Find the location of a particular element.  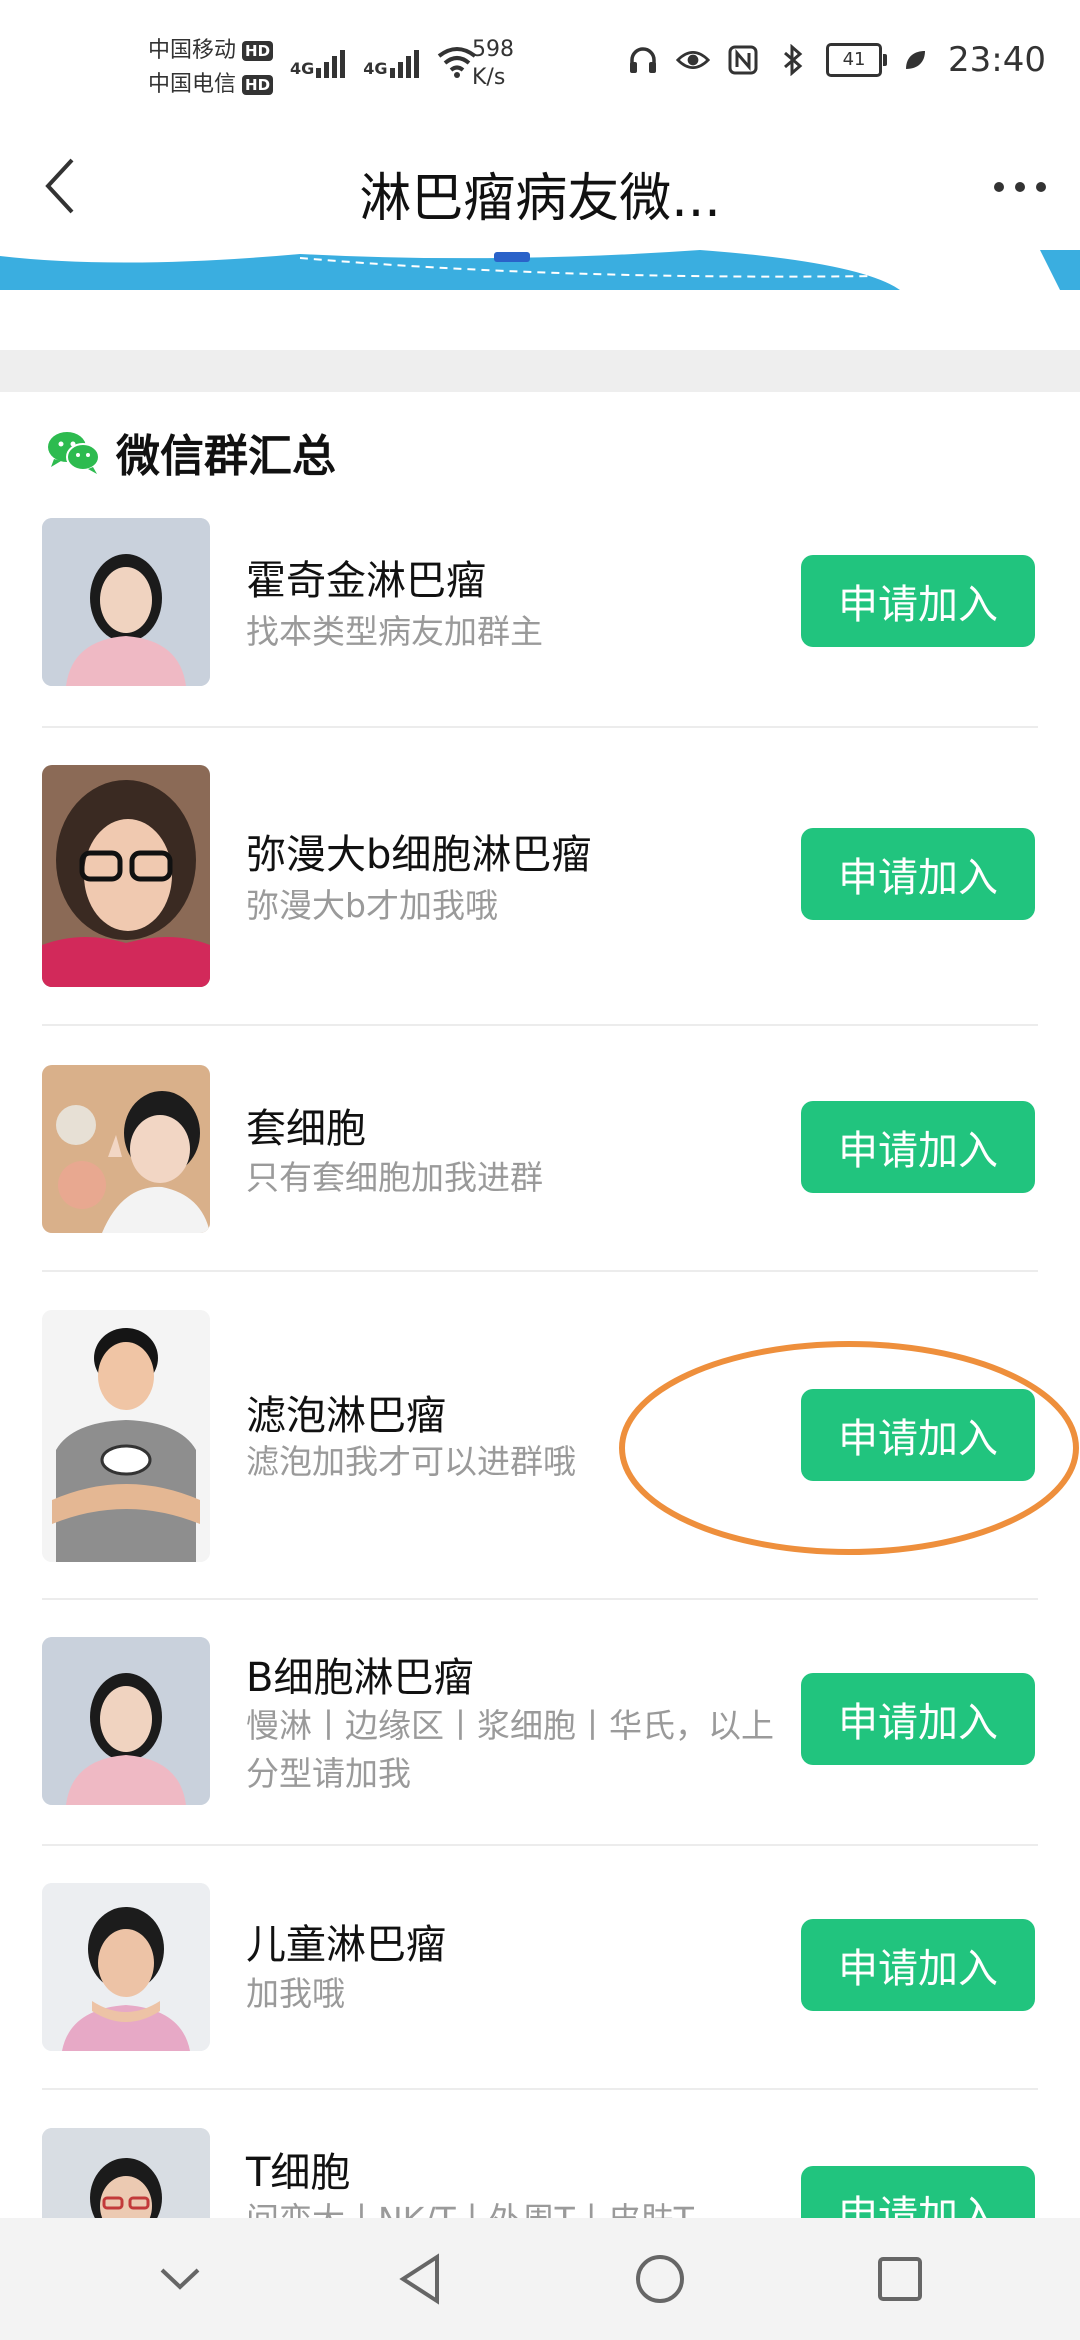

leaf-icon is located at coordinates (915, 60).